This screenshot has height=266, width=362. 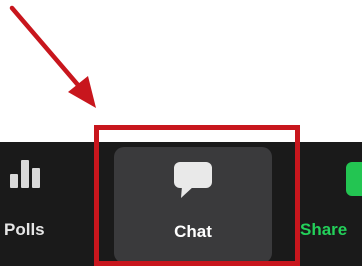 What do you see at coordinates (24, 229) in the screenshot?
I see `polls-label: Polls` at bounding box center [24, 229].